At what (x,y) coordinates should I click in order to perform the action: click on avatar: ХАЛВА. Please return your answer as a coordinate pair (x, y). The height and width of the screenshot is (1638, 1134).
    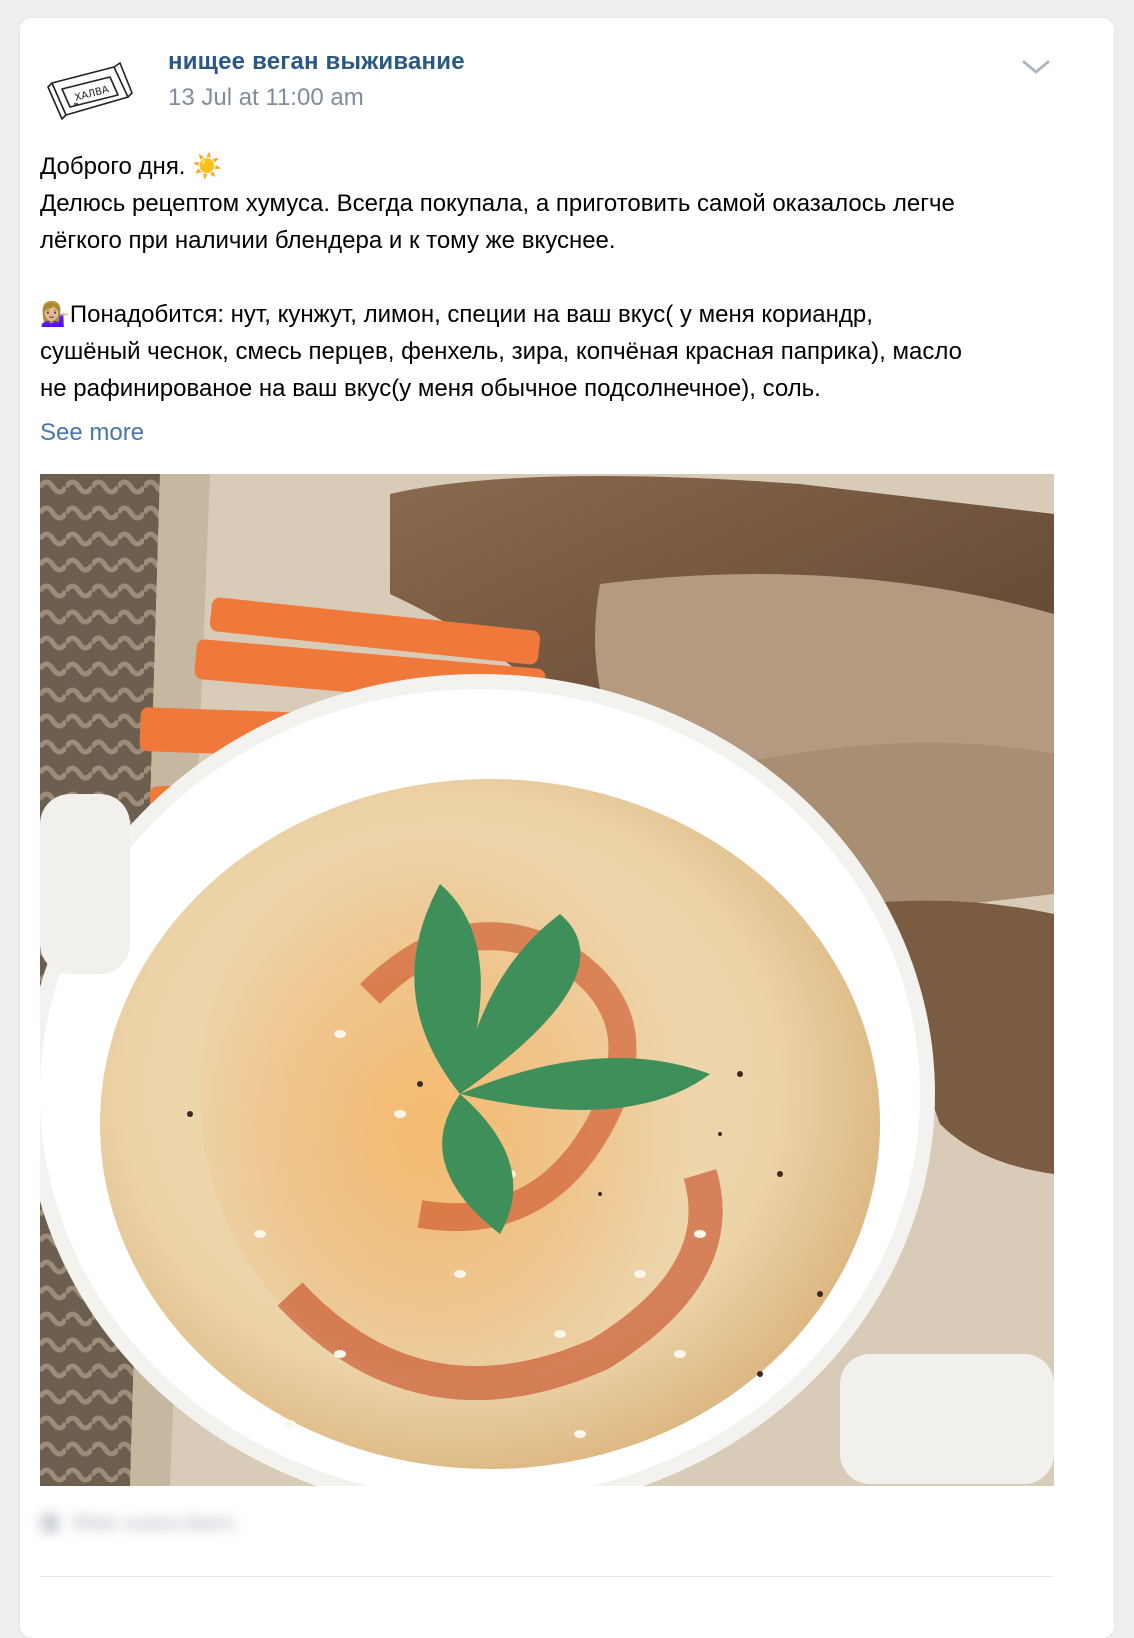
    Looking at the image, I should click on (90, 88).